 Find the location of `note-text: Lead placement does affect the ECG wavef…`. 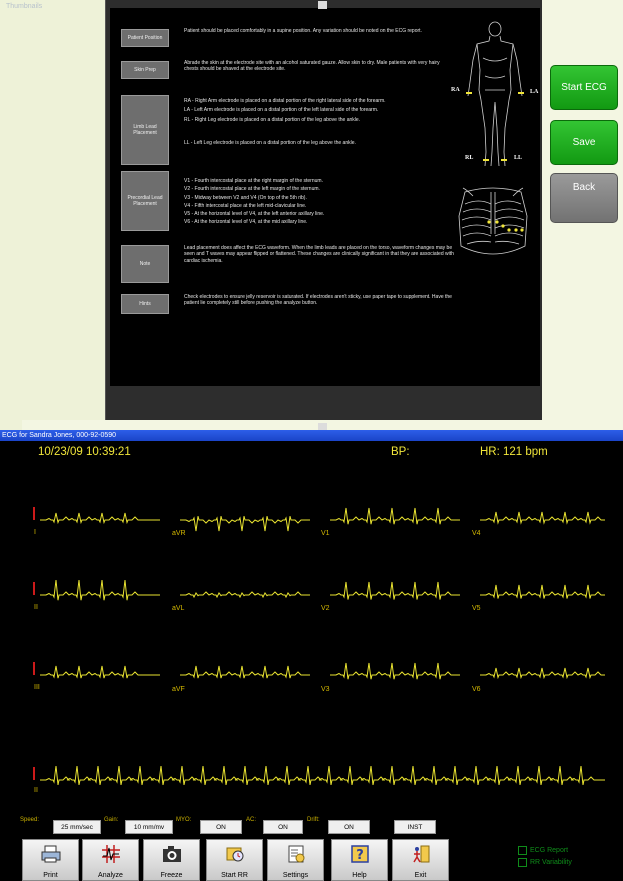

note-text: Lead placement does affect the ECG wavef… is located at coordinates (319, 256).